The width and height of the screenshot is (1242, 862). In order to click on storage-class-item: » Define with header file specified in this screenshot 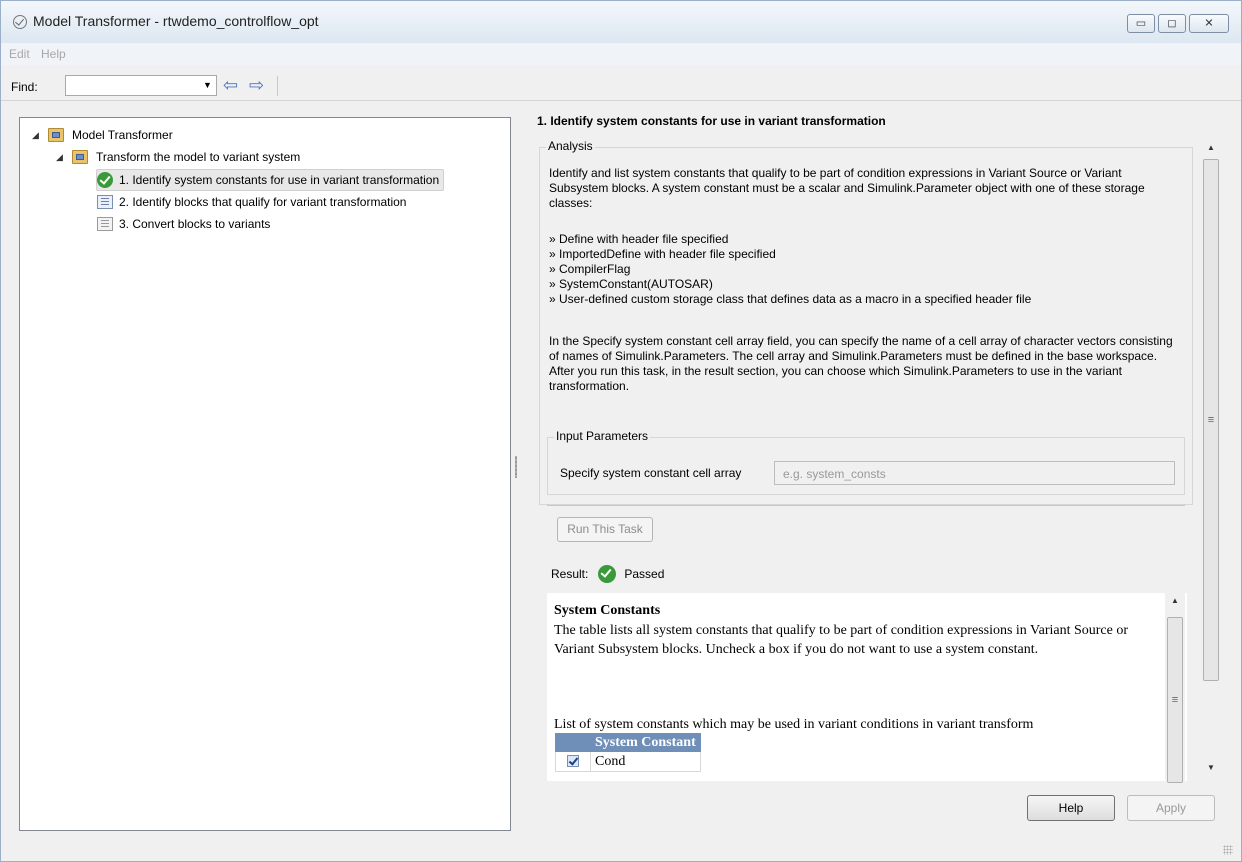, I will do `click(639, 239)`.